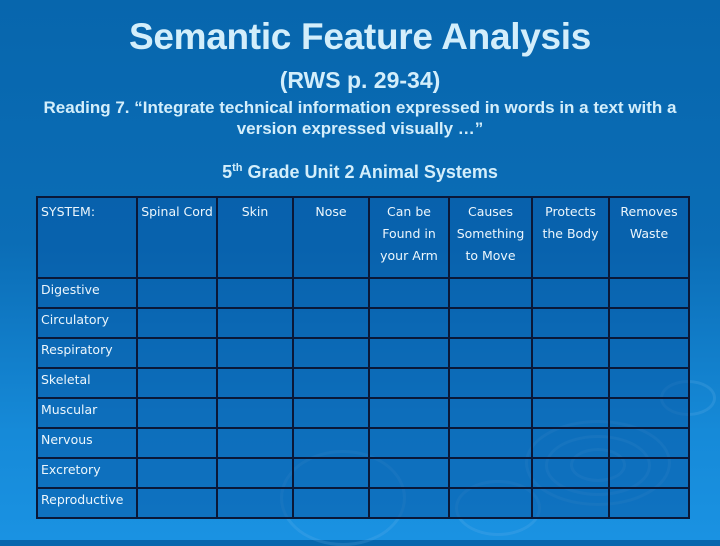 Image resolution: width=720 pixels, height=546 pixels. What do you see at coordinates (360, 80) in the screenshot?
I see `slide-subtitle: (RWS p. 29-34)` at bounding box center [360, 80].